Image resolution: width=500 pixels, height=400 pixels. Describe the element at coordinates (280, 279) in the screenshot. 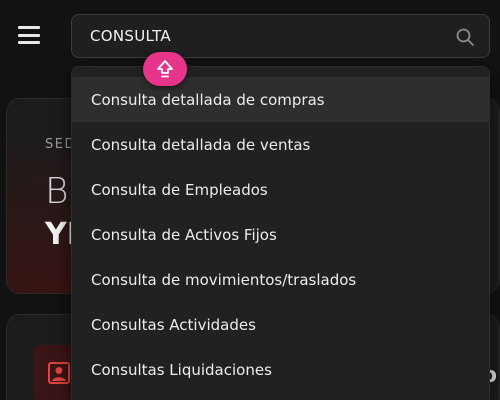

I see `suggestion-item: Consulta de movimientos/traslados` at that location.